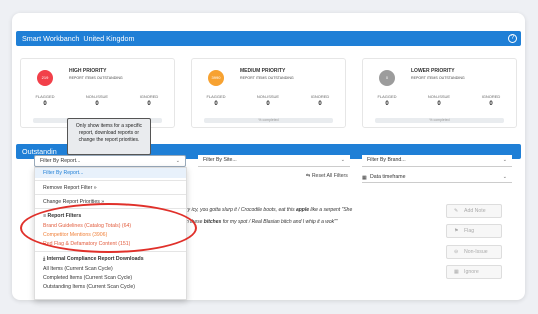 Image resolution: width=538 pixels, height=314 pixels. Describe the element at coordinates (109, 38) in the screenshot. I see `header-location: United Kingdom` at that location.